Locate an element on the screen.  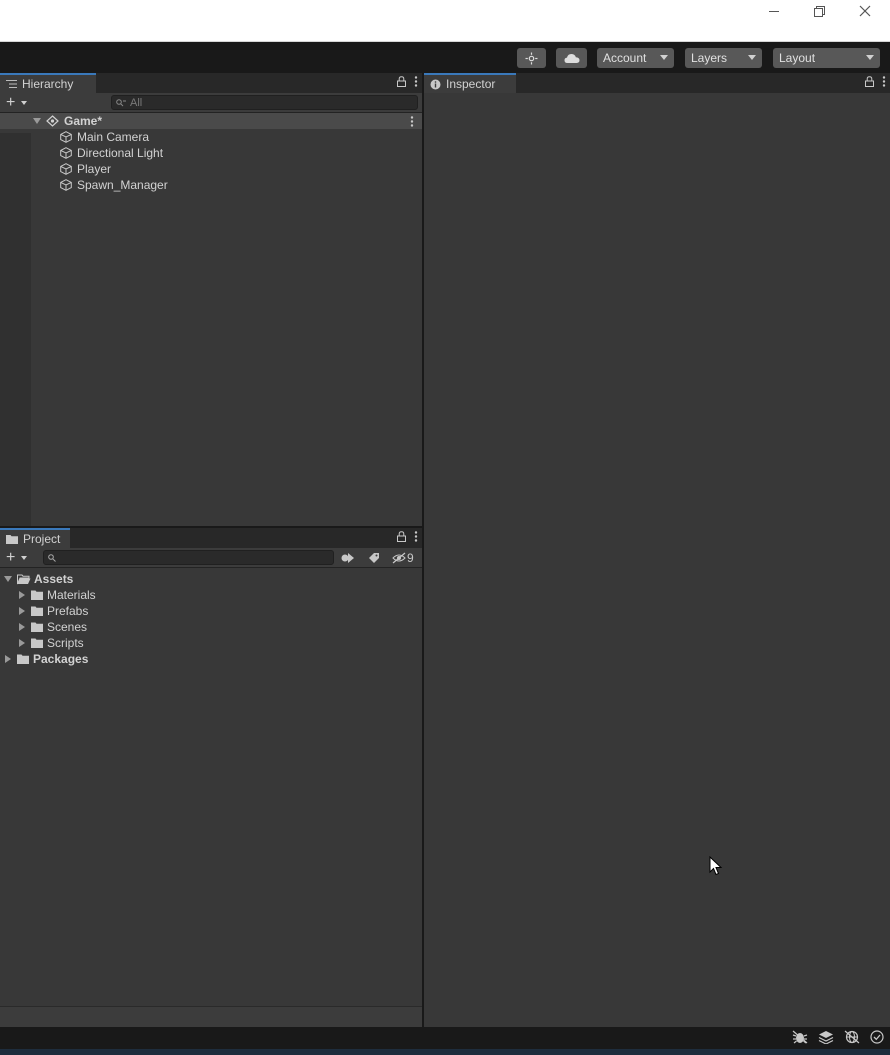
filter-type-icon is located at coordinates (348, 558).